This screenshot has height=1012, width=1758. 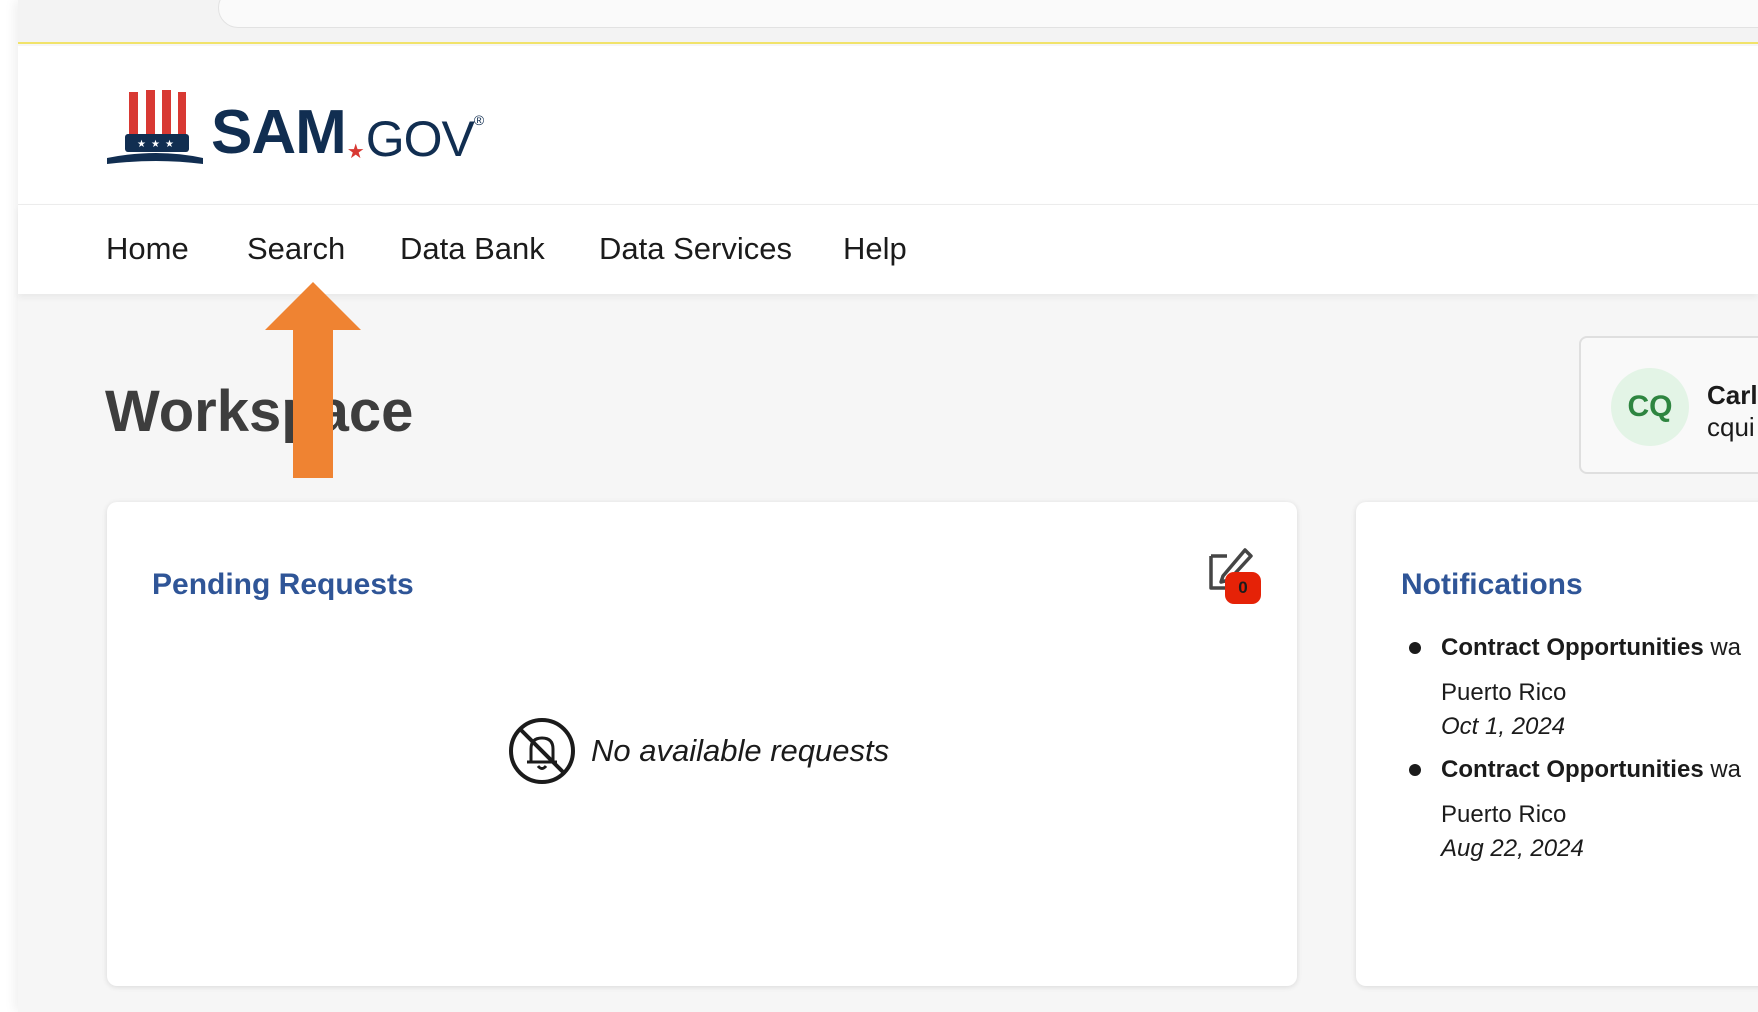 I want to click on notification-date: Aug 22, 2024, so click(x=1512, y=848).